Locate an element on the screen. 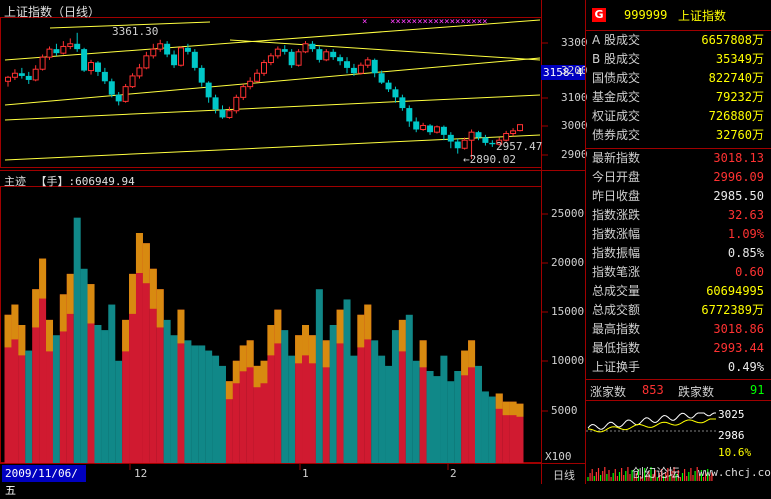 The height and width of the screenshot is (499, 771). low-label: ←2890.02 is located at coordinates (489, 159).